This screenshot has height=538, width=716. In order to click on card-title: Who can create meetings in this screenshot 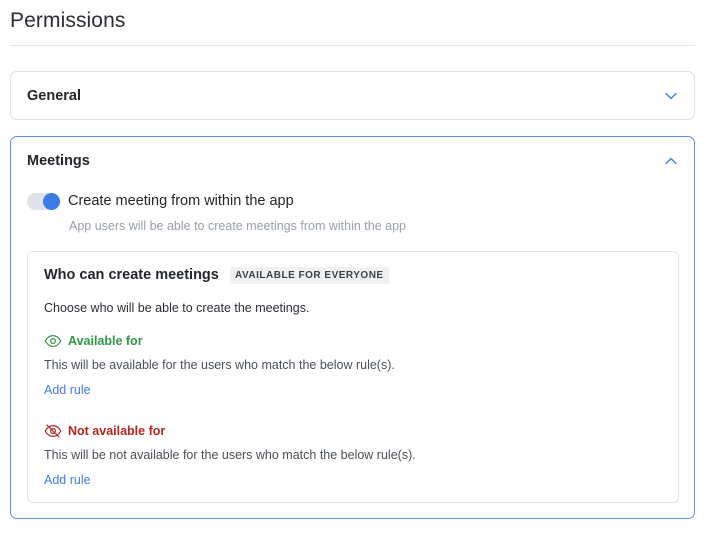, I will do `click(131, 275)`.